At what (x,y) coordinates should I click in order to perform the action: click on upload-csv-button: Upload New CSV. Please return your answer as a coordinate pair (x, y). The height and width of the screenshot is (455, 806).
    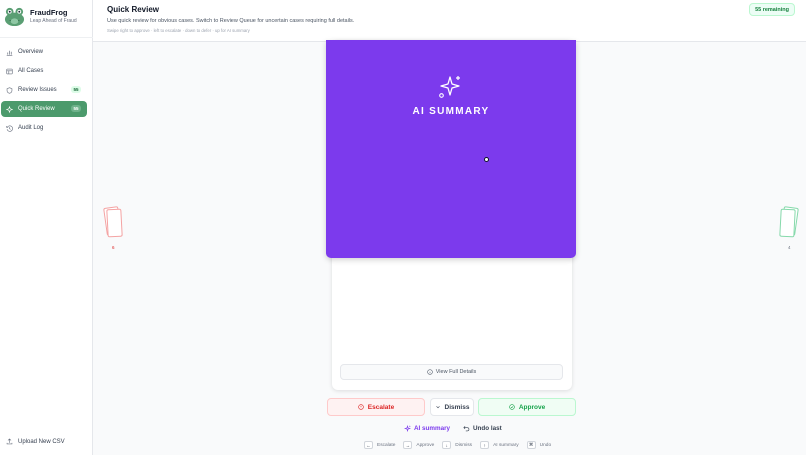
    Looking at the image, I should click on (35, 441).